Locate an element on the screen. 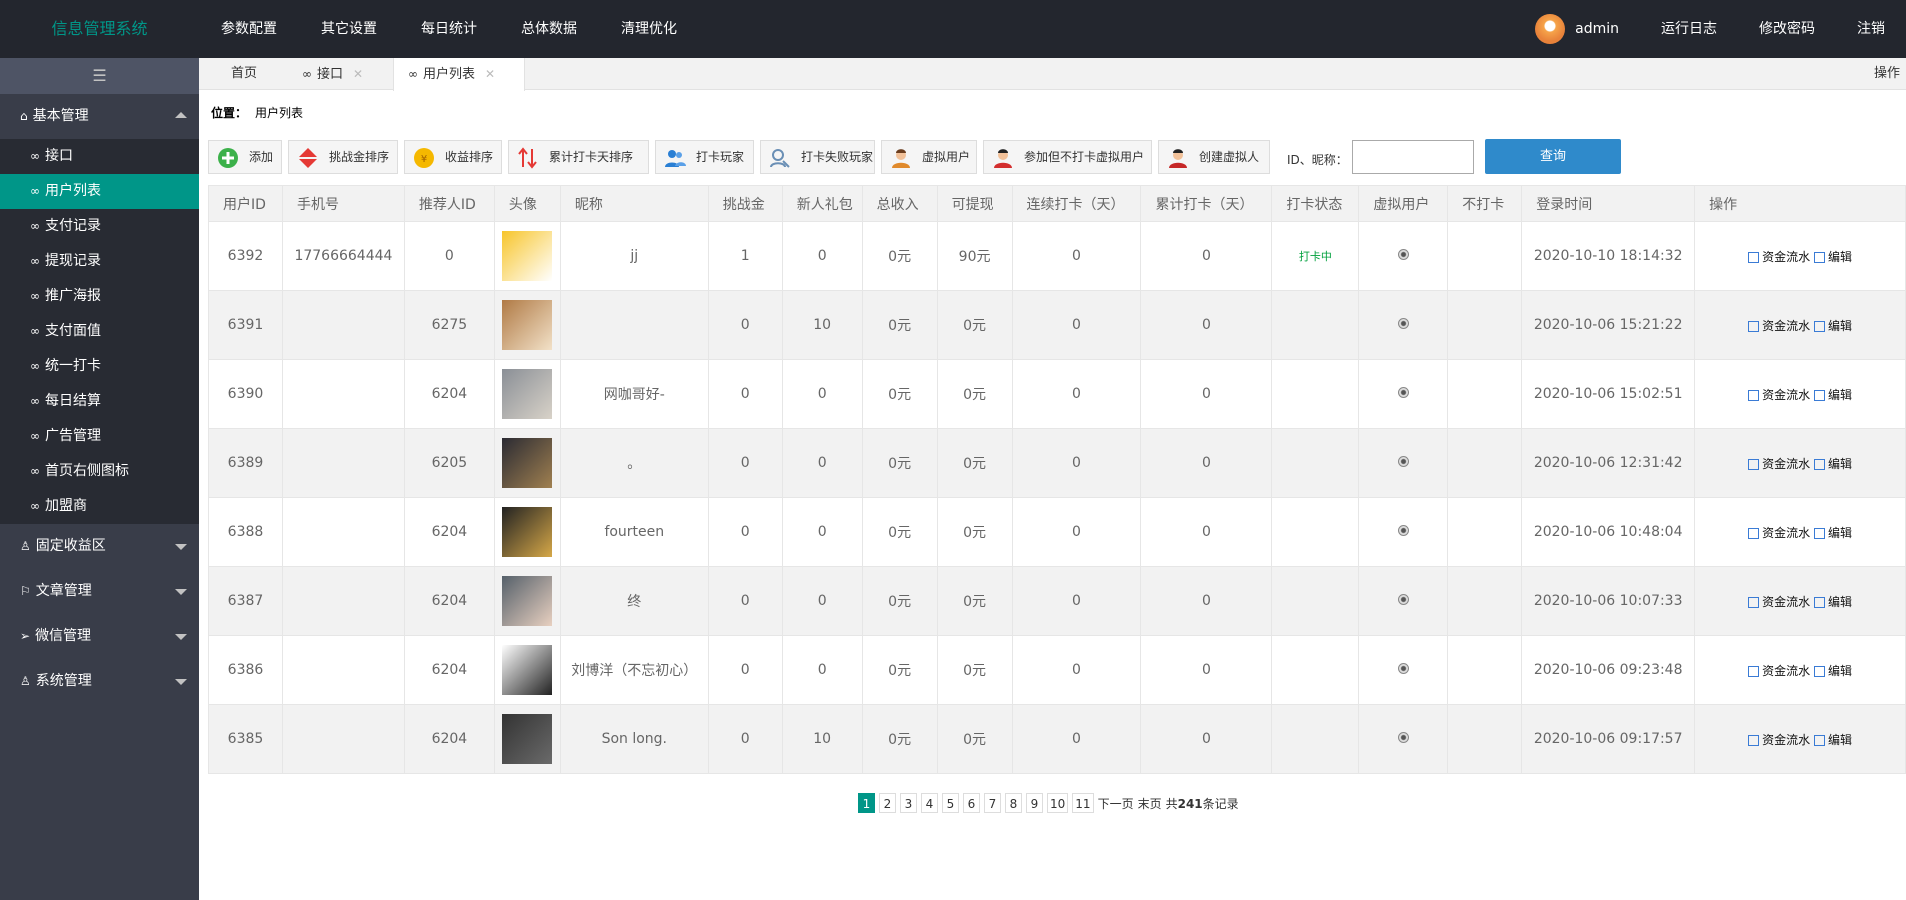  row-actions: 资金流水 编辑 is located at coordinates (1800, 325).